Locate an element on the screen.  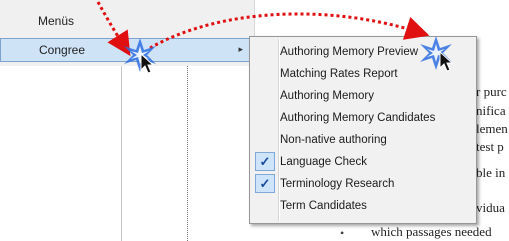
mouse-cursor-icon is located at coordinates (446, 61).